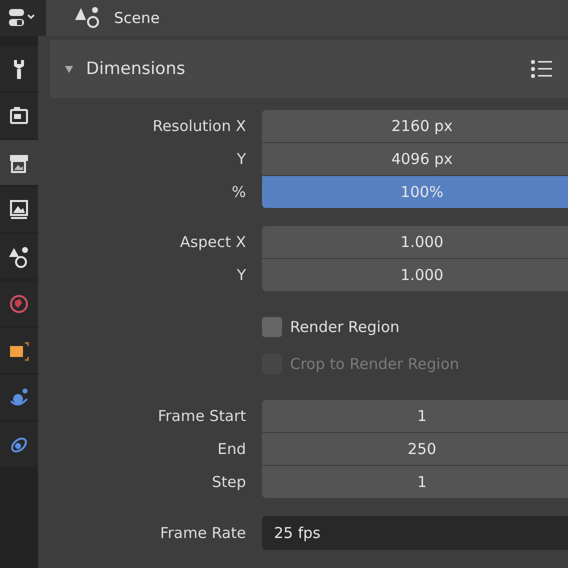 The image size is (568, 568). I want to click on panel-header: Dimensions, so click(309, 69).